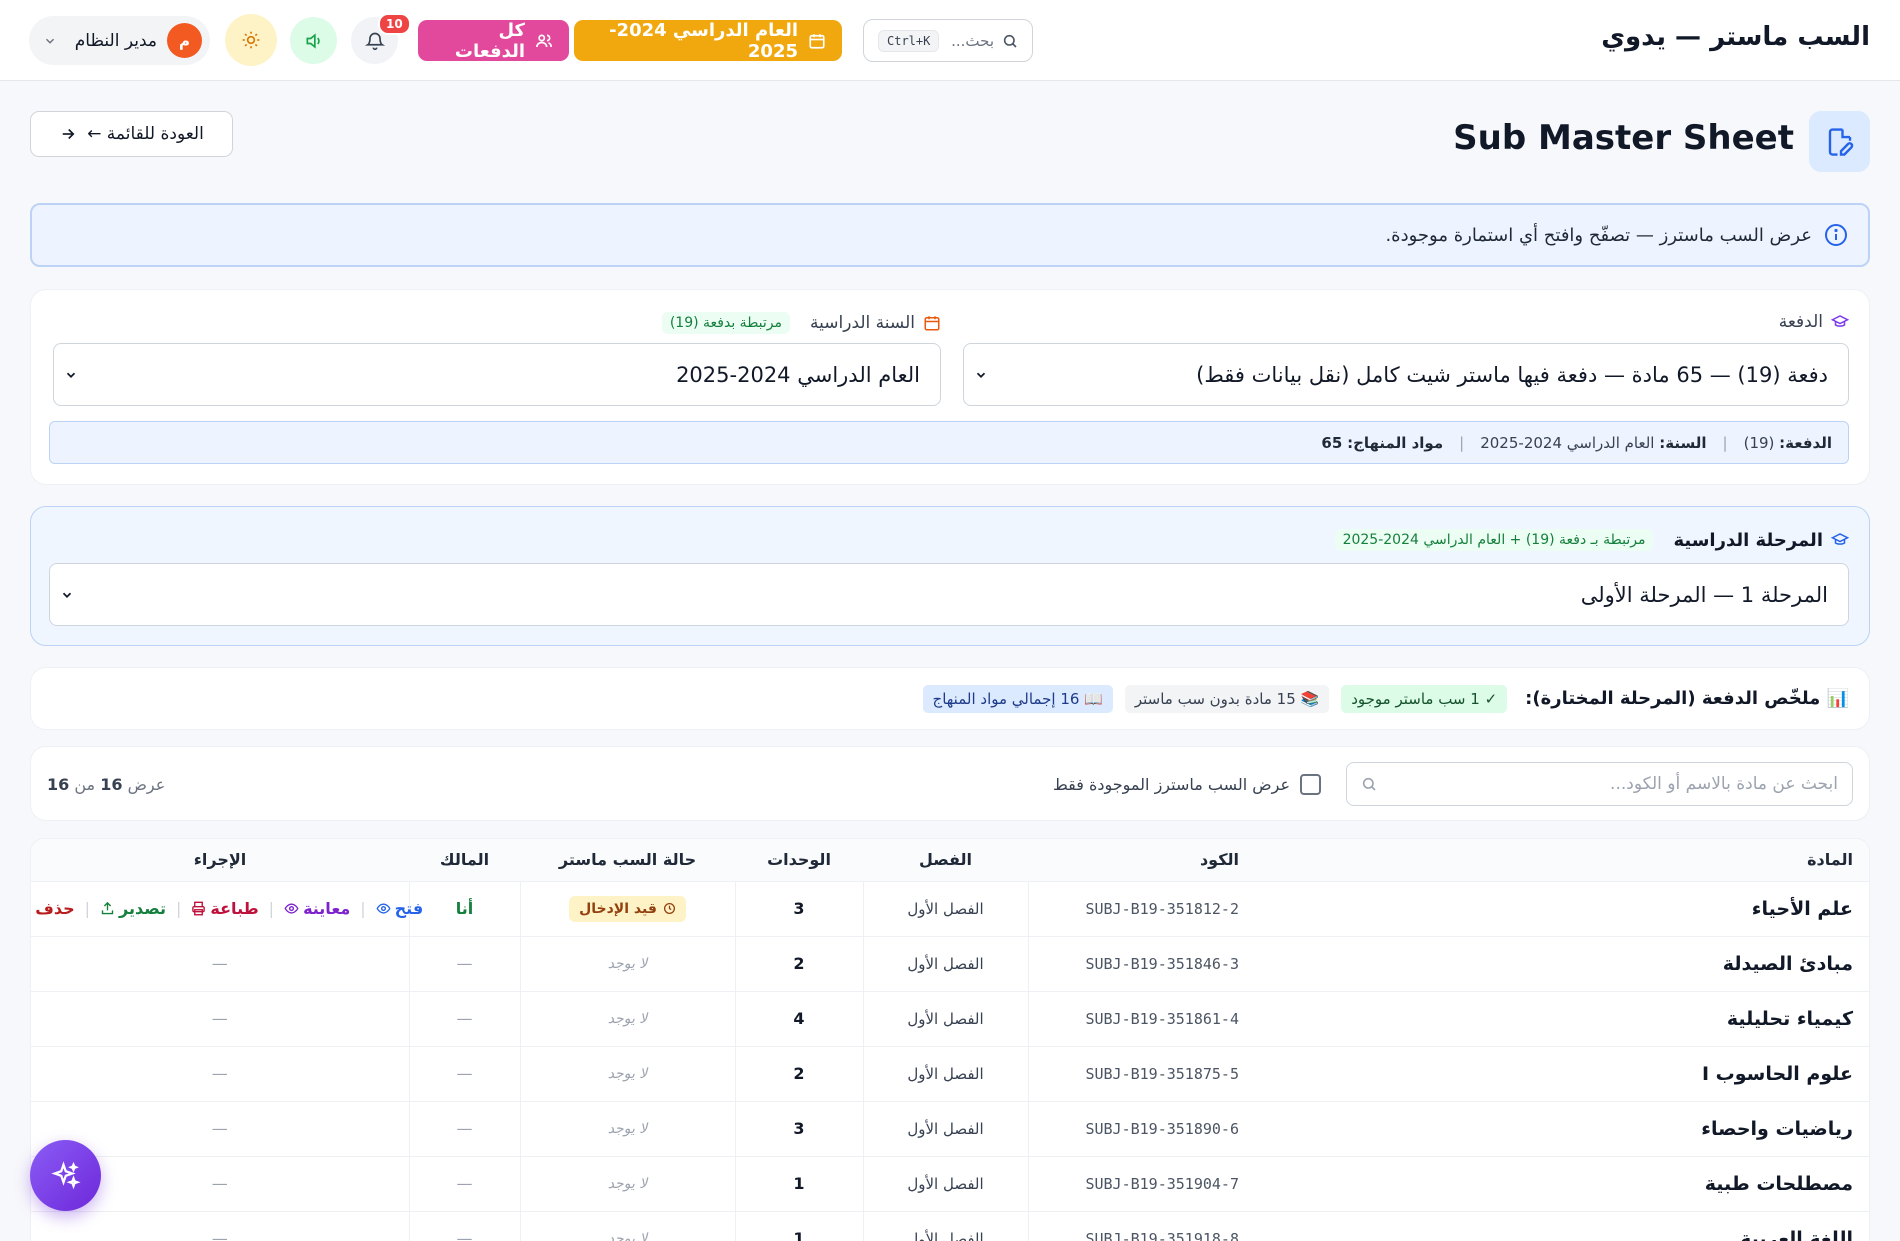  I want to click on batch-summary-title: 📊 ملخّص الدفعة (المرحلة المختارة):, so click(1687, 698).